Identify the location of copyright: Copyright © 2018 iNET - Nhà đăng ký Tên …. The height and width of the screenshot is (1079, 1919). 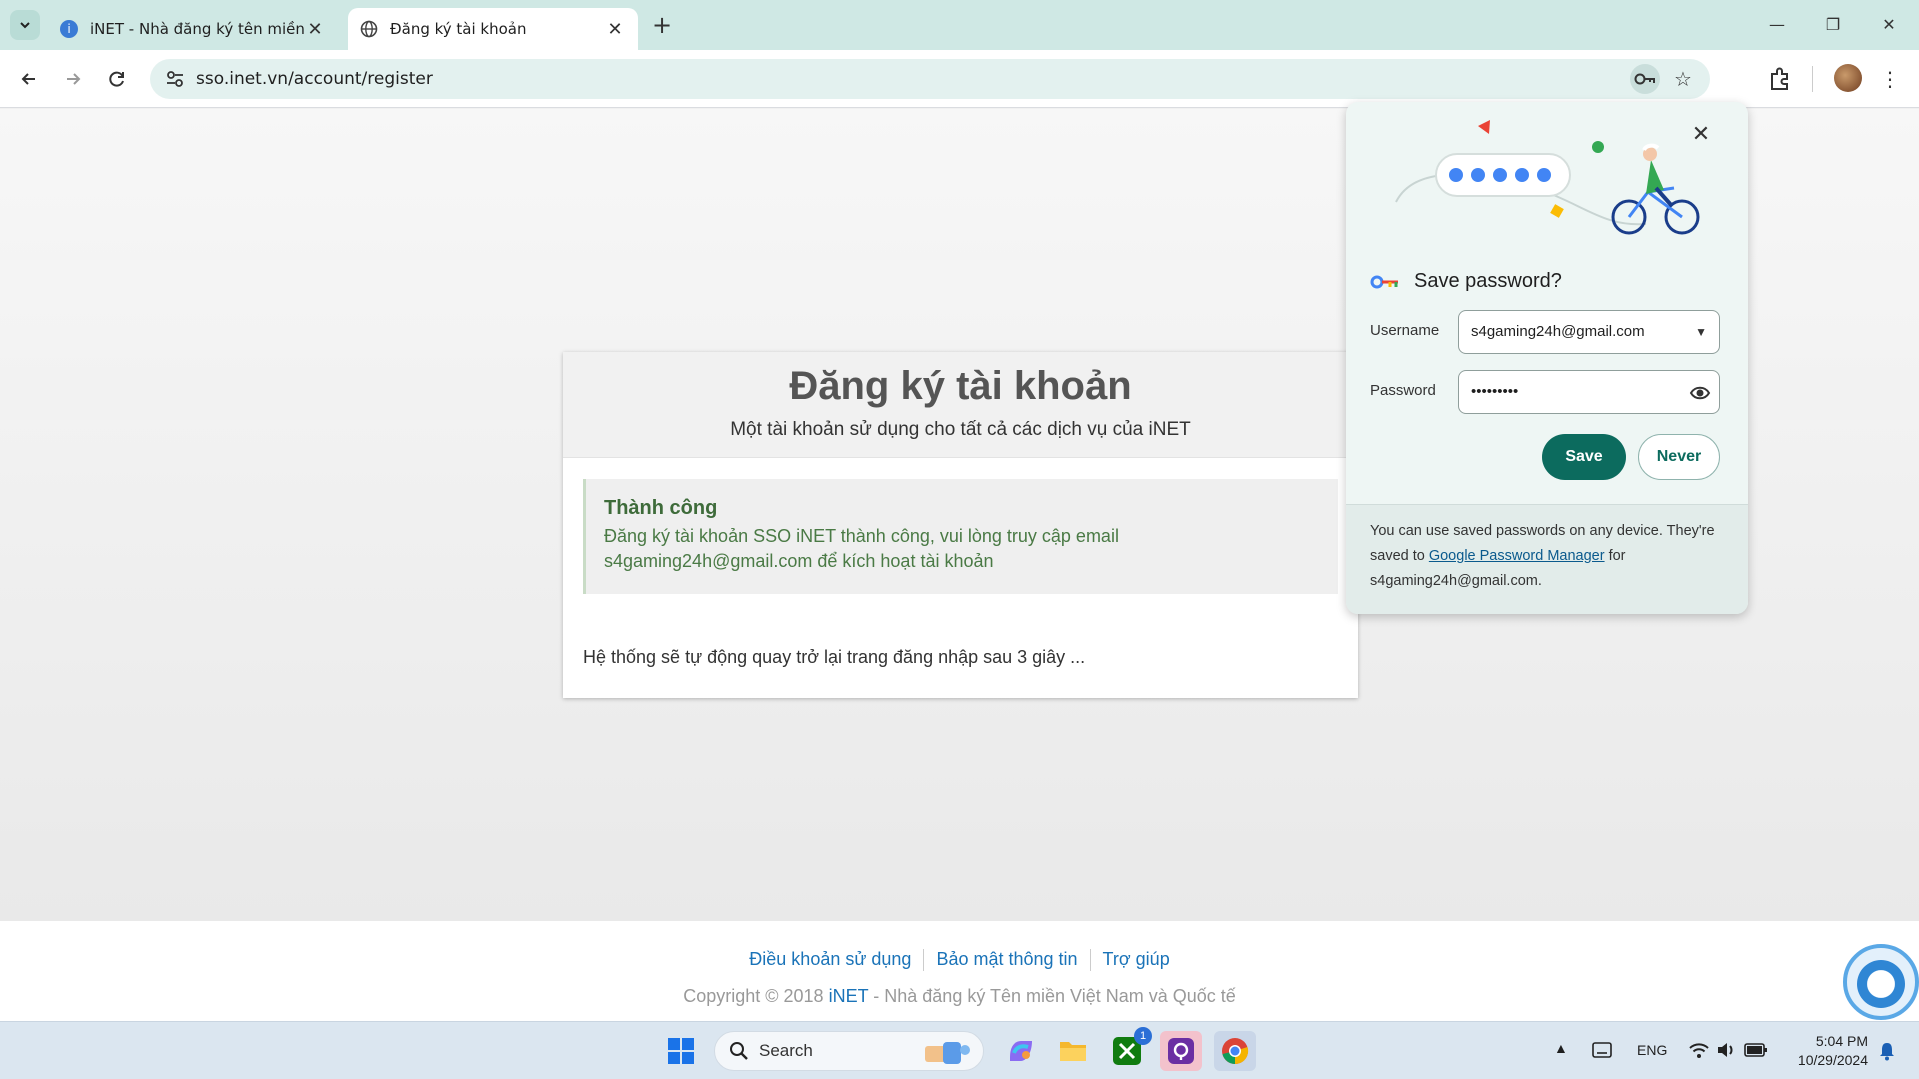
(959, 996).